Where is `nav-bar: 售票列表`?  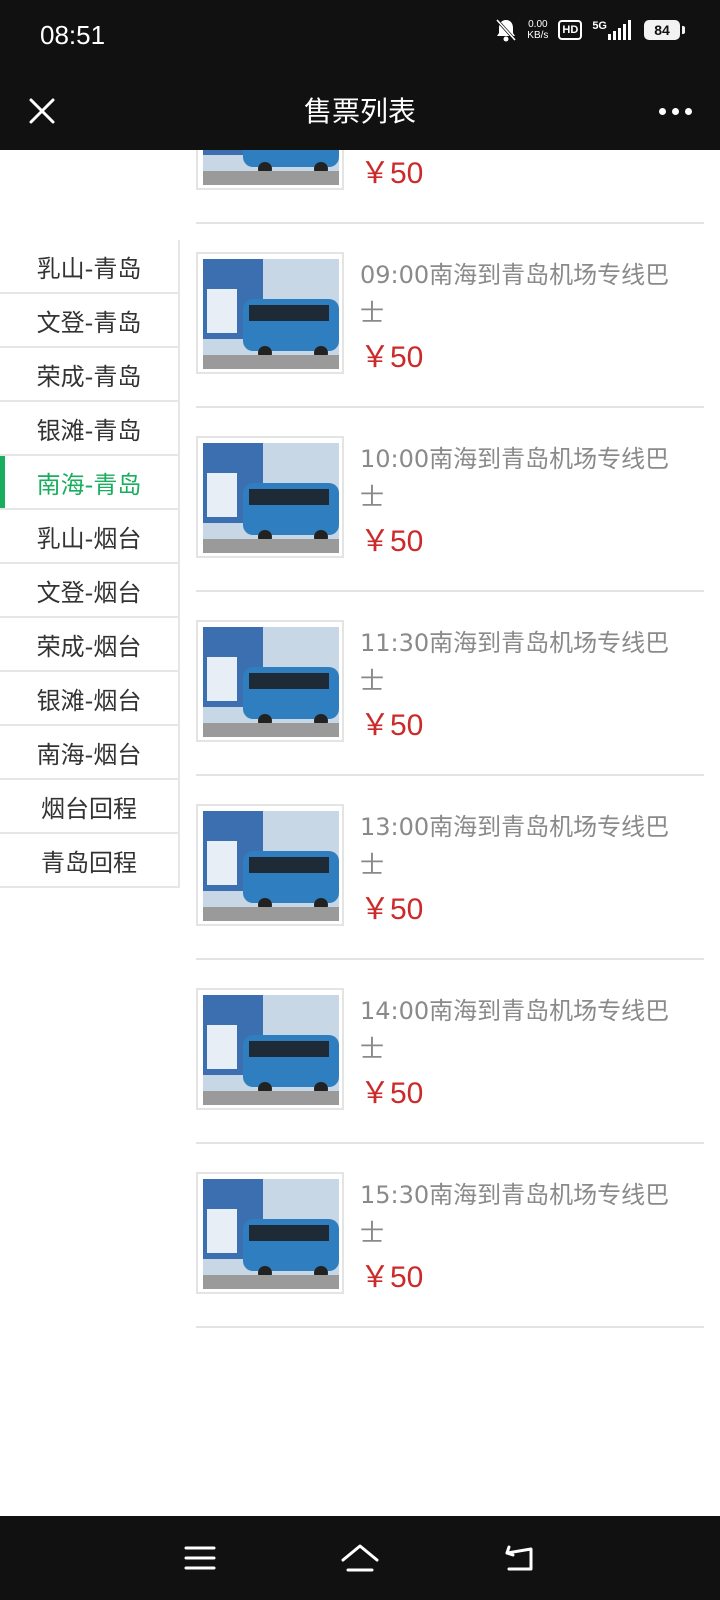
nav-bar: 售票列表 is located at coordinates (360, 111).